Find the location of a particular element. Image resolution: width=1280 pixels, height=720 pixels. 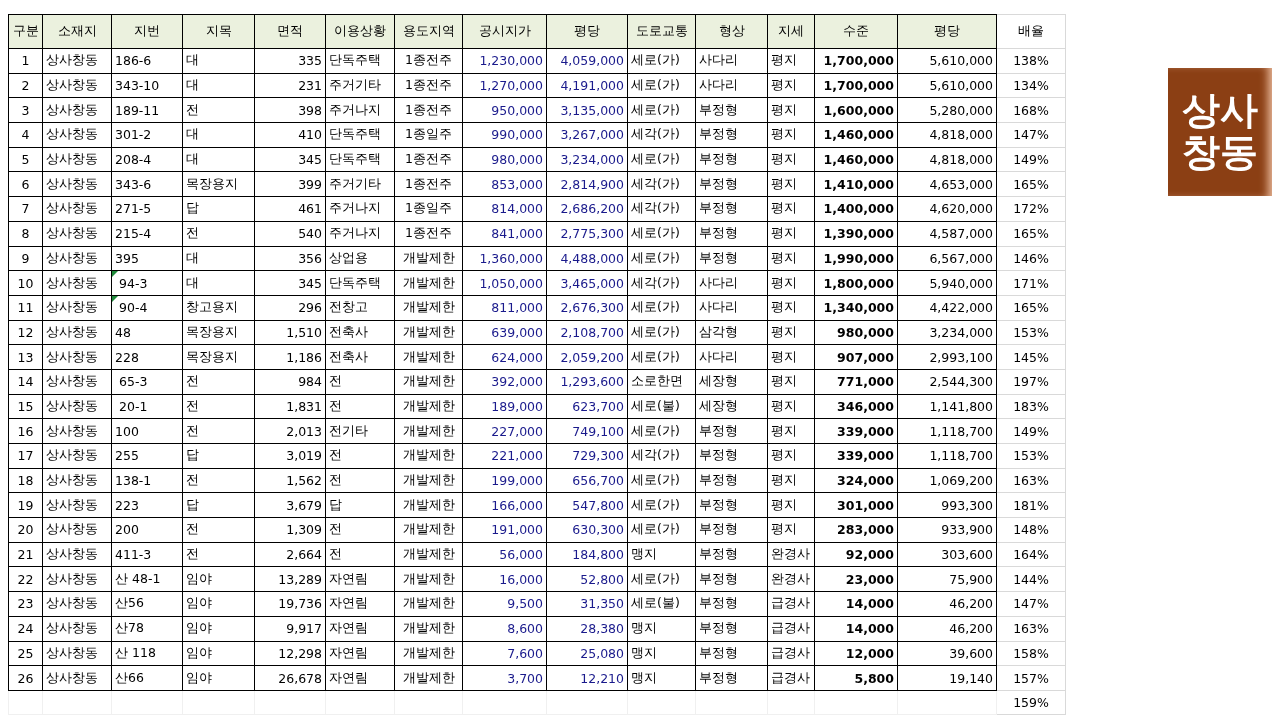

table-cell: 5,940,000 is located at coordinates (947, 283).